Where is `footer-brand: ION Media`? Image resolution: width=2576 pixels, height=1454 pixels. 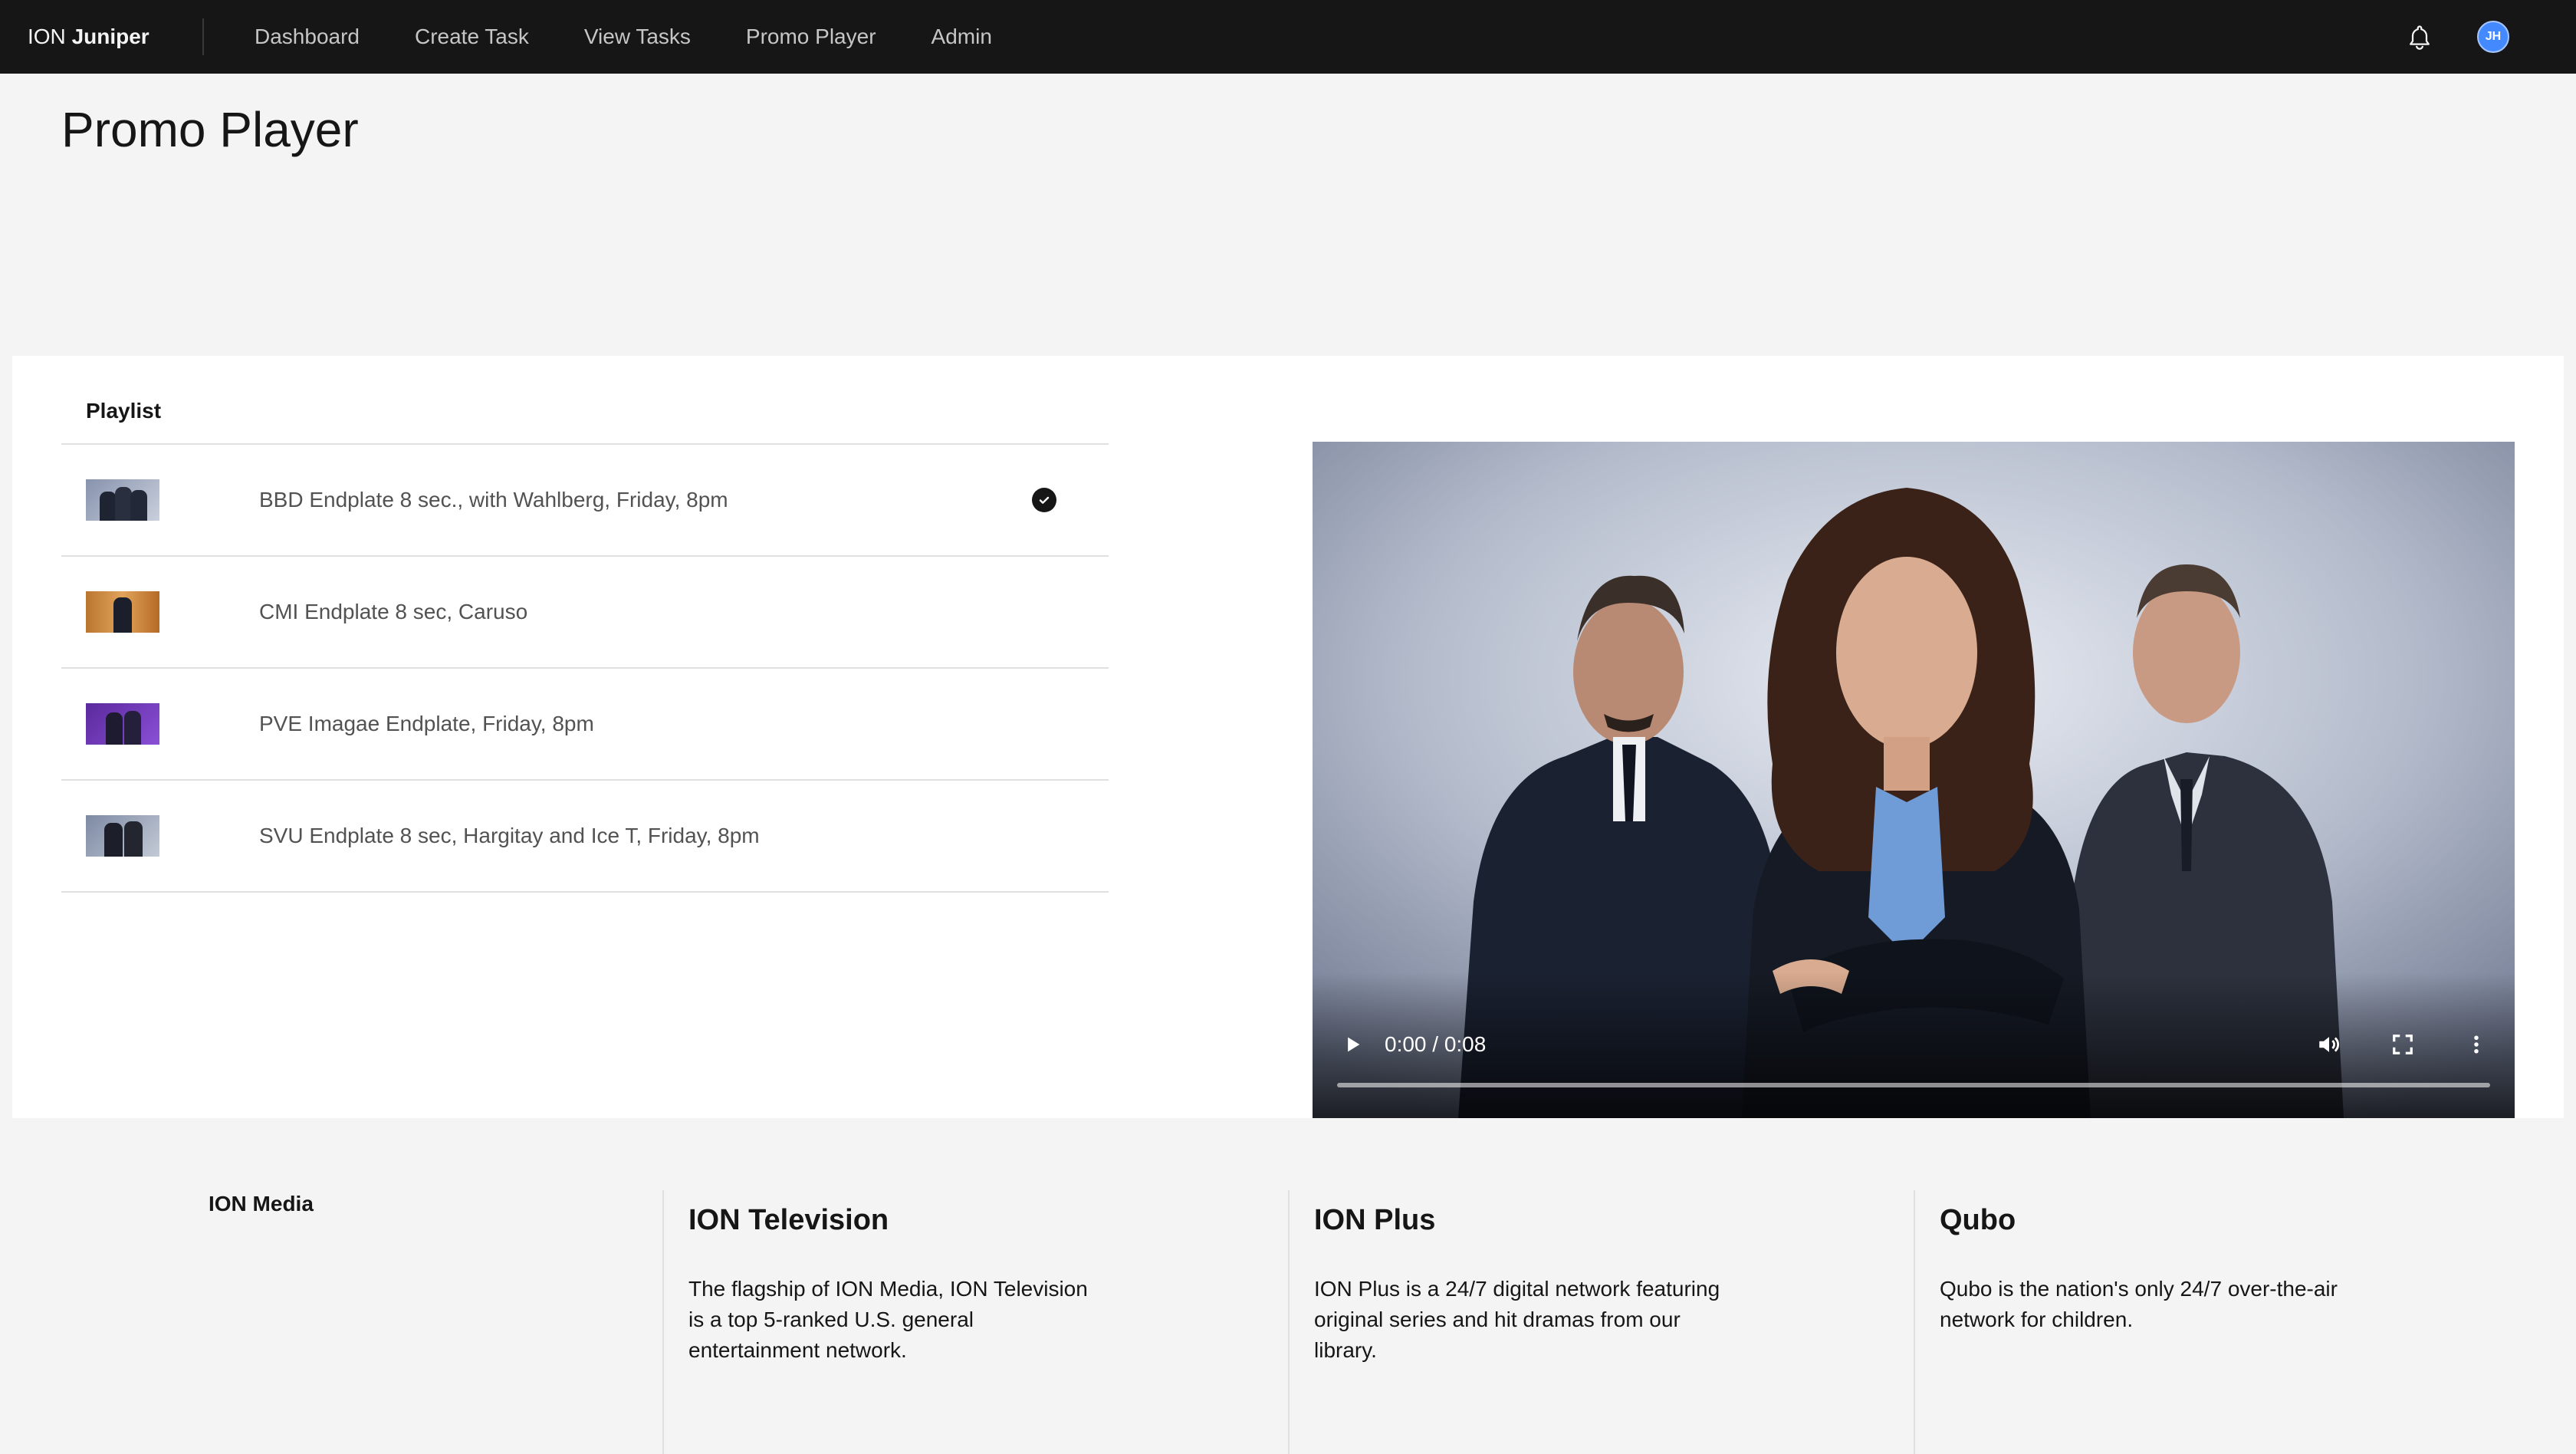 footer-brand: ION Media is located at coordinates (261, 1204).